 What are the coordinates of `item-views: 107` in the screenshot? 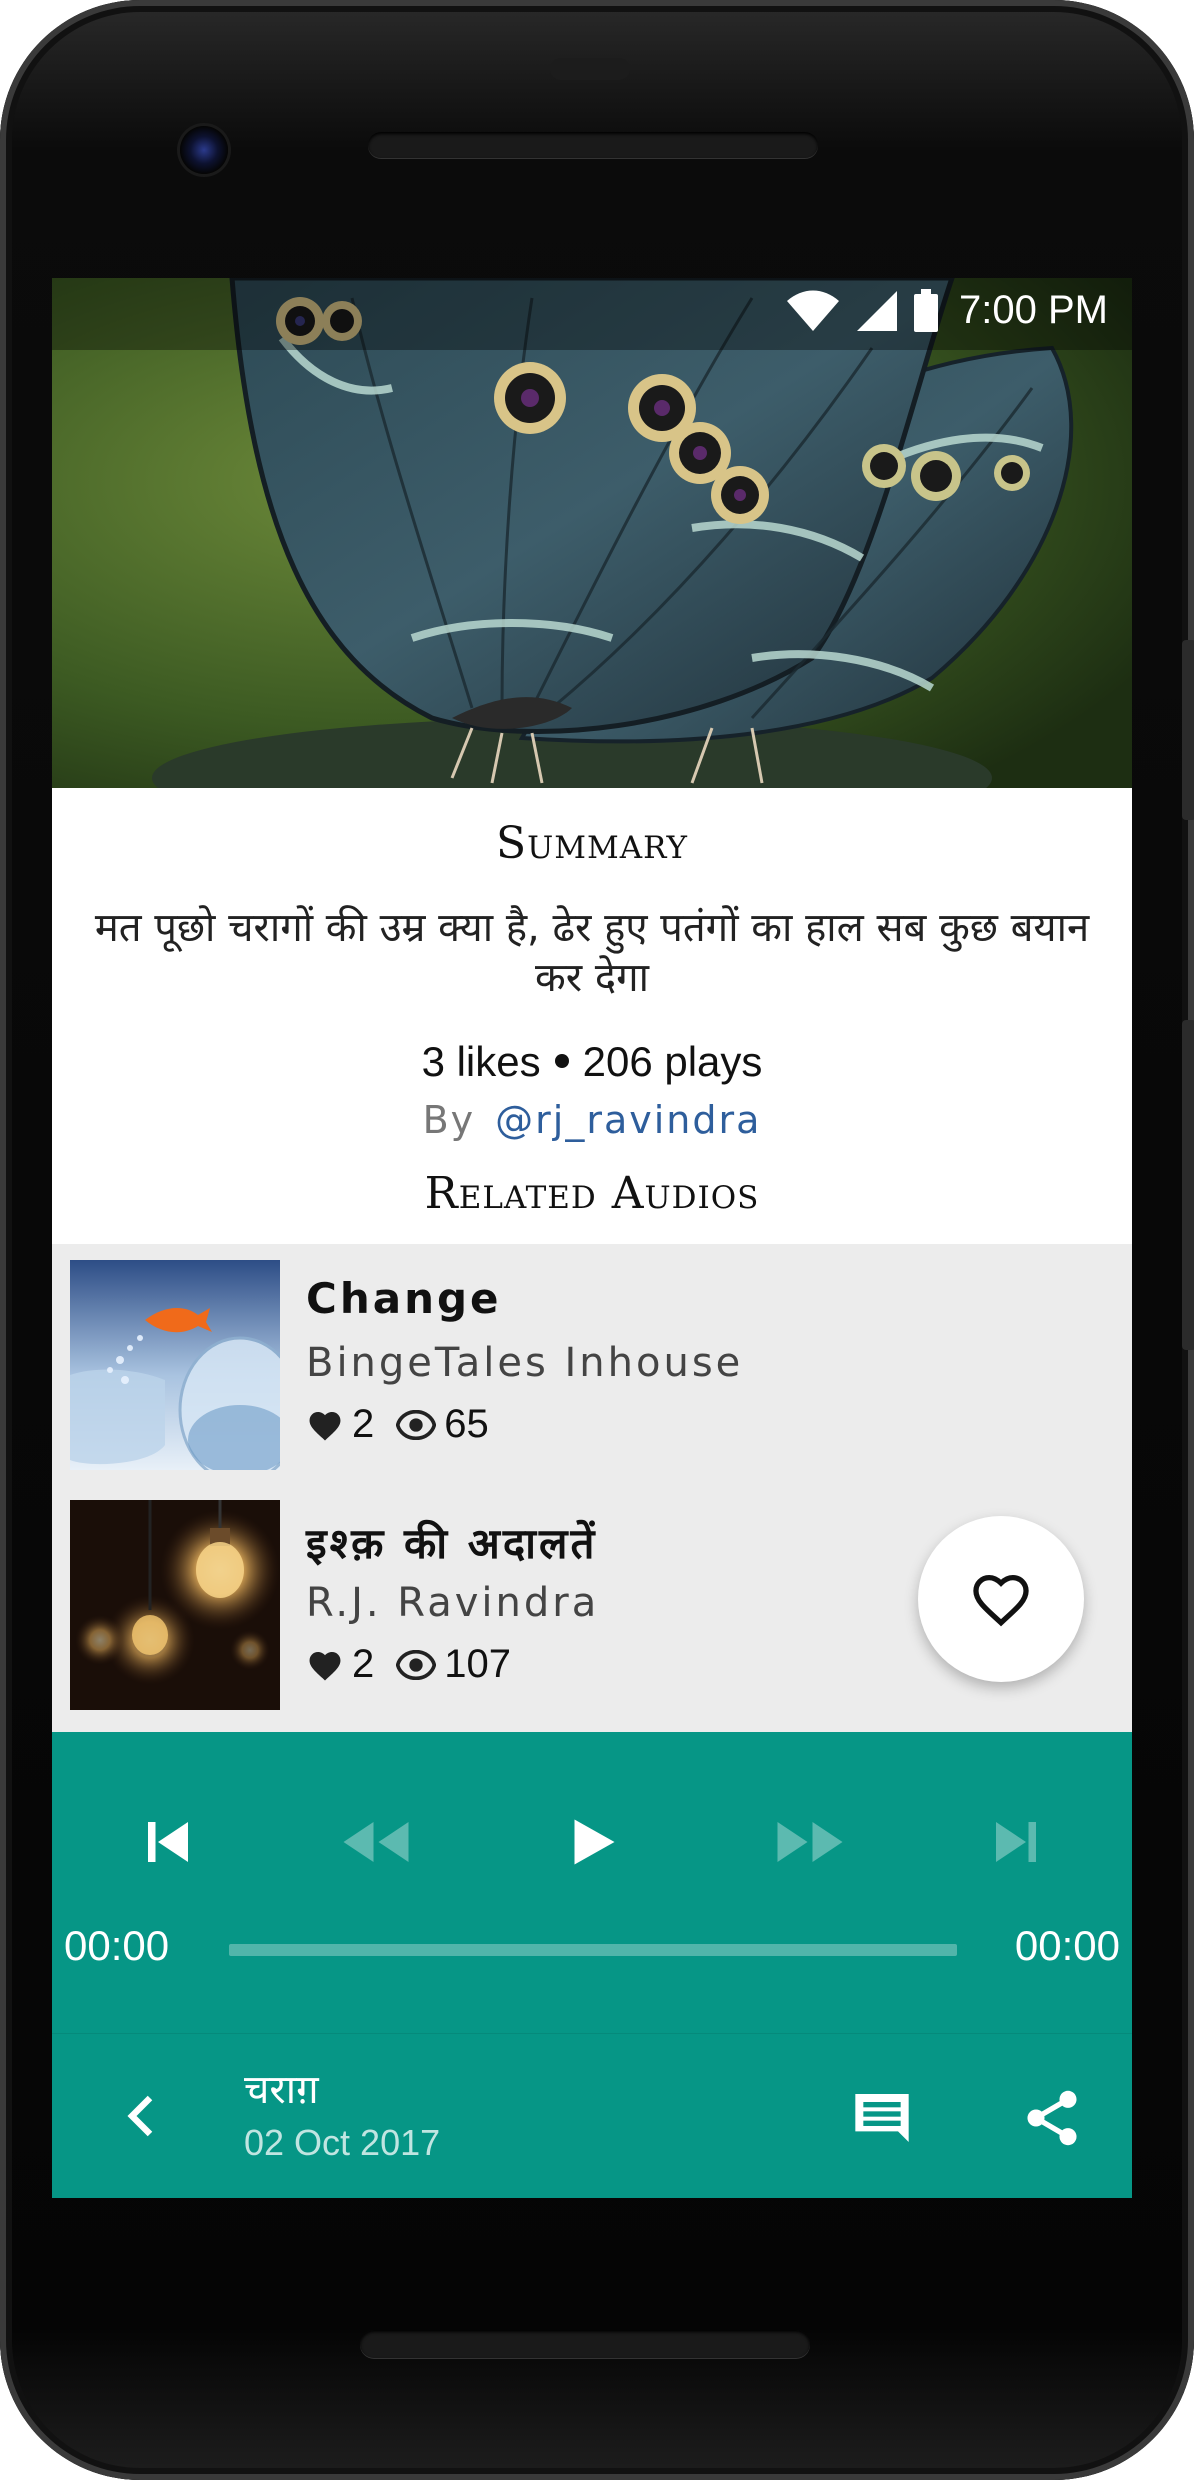 It's located at (477, 1664).